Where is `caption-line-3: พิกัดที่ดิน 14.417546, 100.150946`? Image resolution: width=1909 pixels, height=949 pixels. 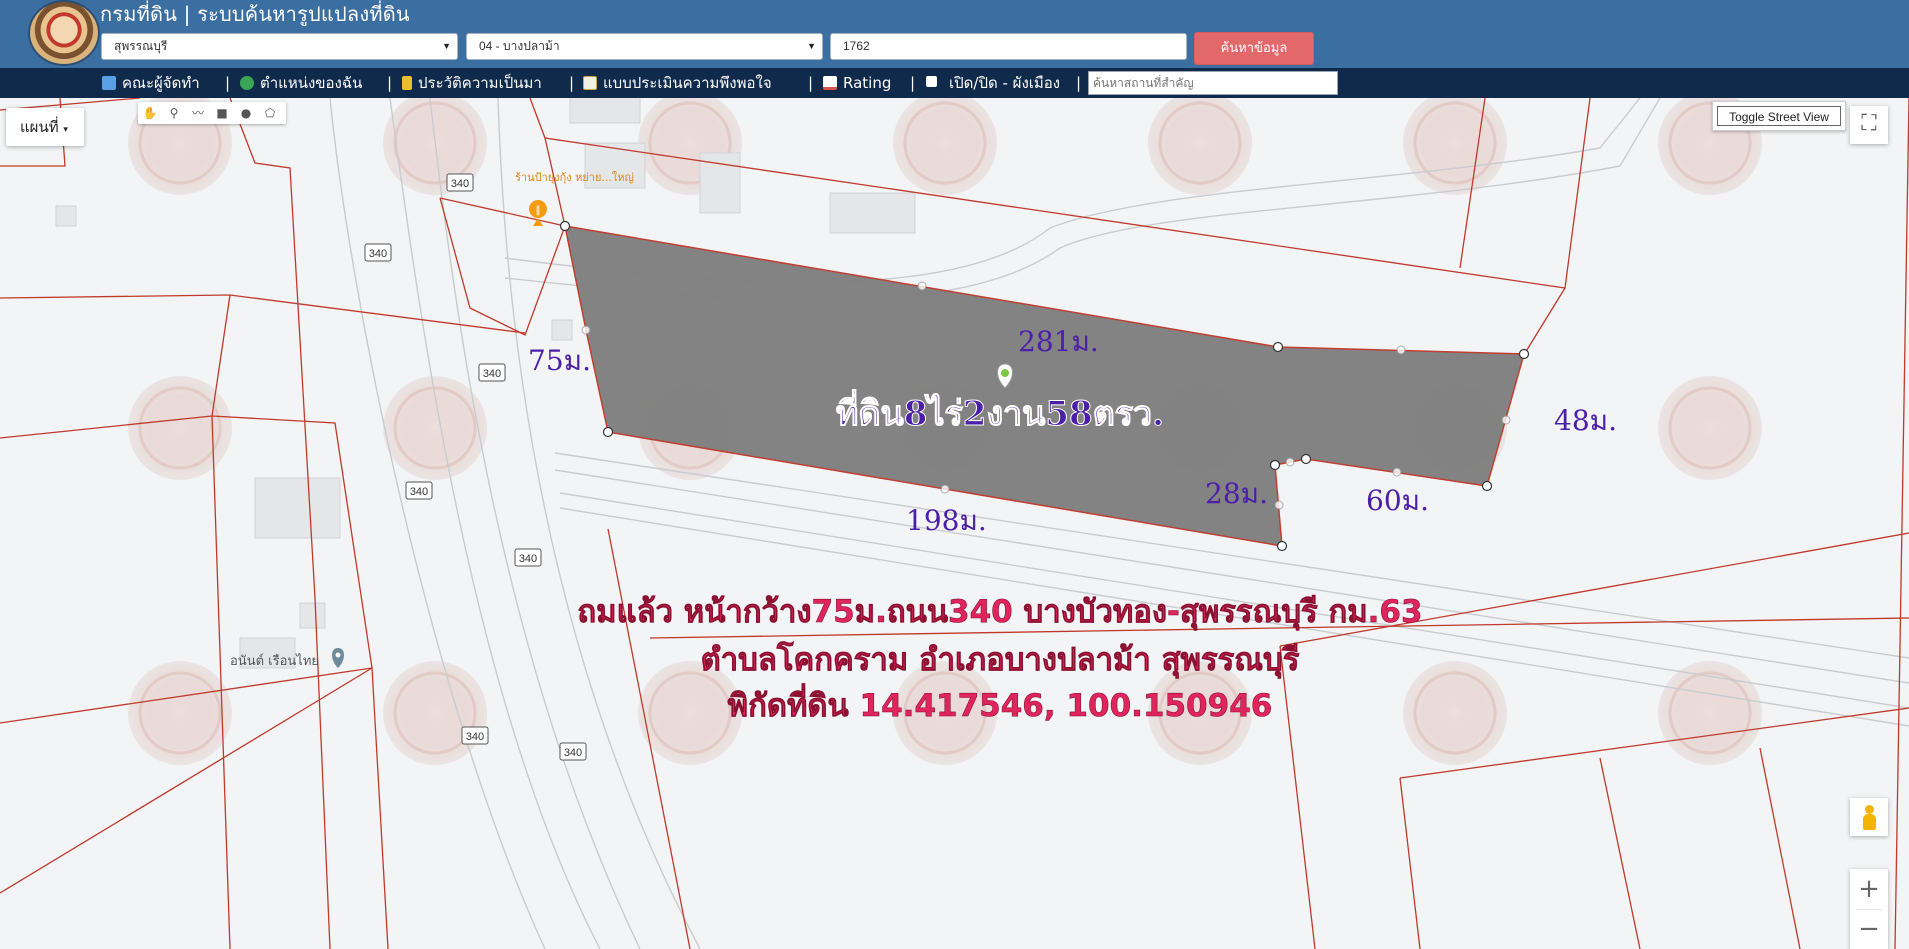
caption-line-3: พิกัดที่ดิน 14.417546, 100.150946 is located at coordinates (1000, 703).